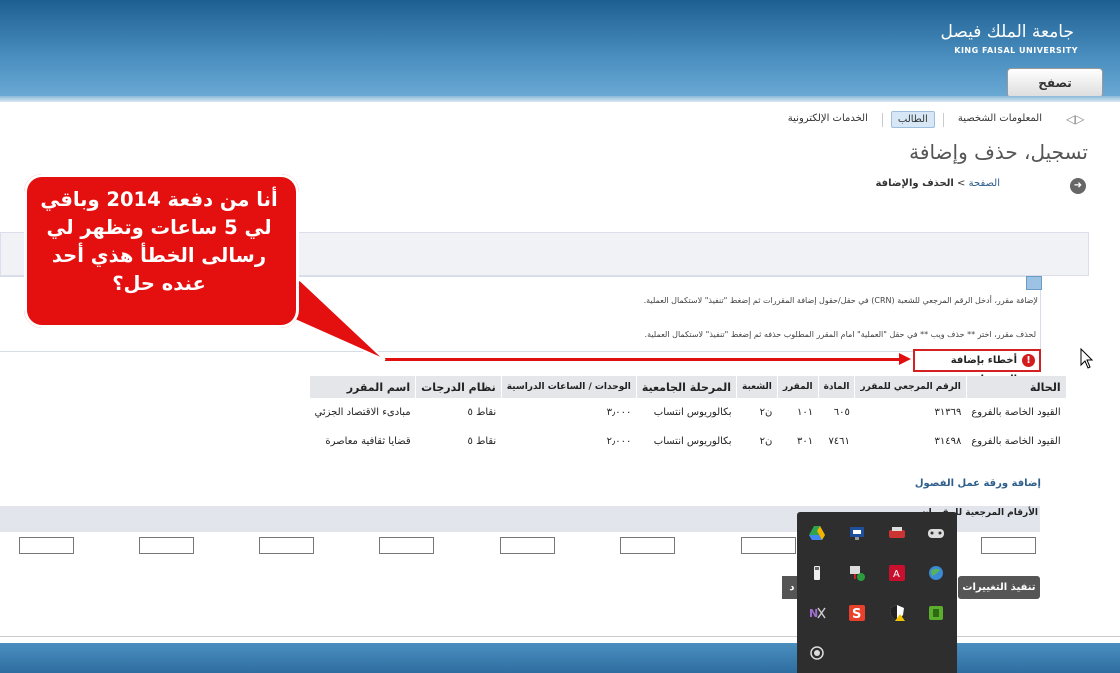  What do you see at coordinates (877, 592) in the screenshot?
I see `system-tray-popup: A S N` at bounding box center [877, 592].